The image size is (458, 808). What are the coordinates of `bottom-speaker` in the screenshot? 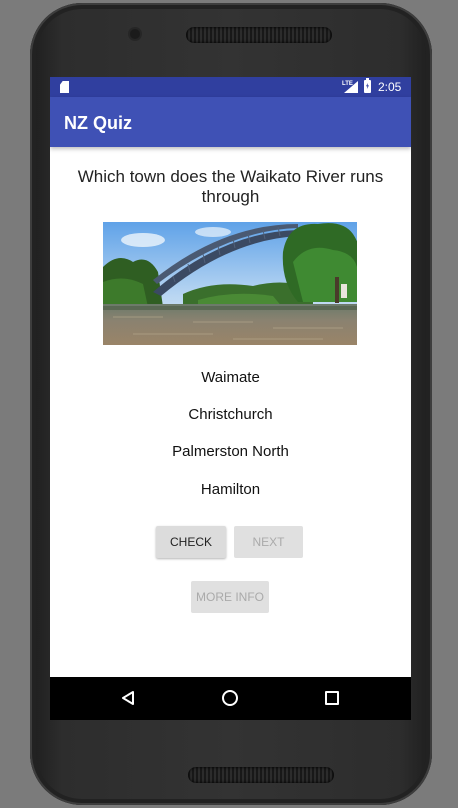 It's located at (261, 775).